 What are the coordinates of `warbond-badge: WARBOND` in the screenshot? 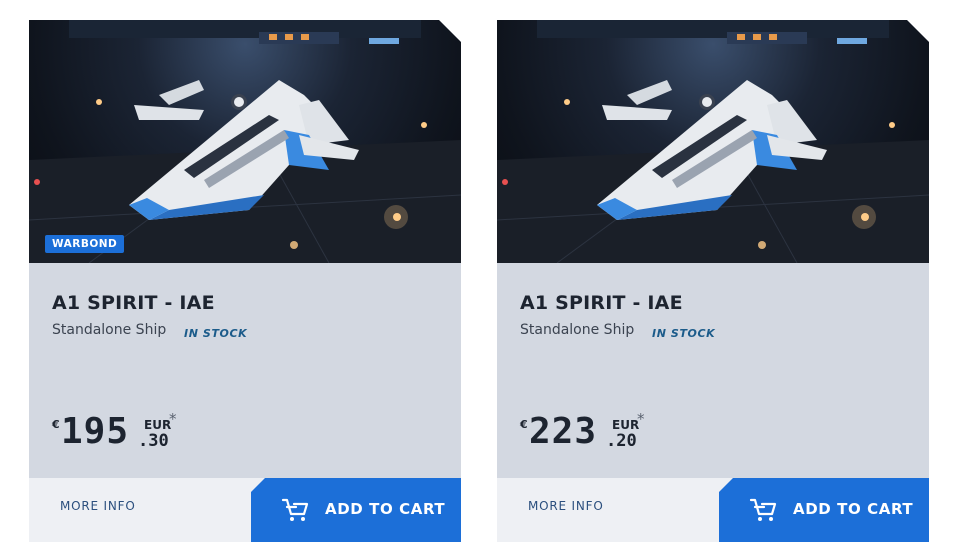 It's located at (84, 244).